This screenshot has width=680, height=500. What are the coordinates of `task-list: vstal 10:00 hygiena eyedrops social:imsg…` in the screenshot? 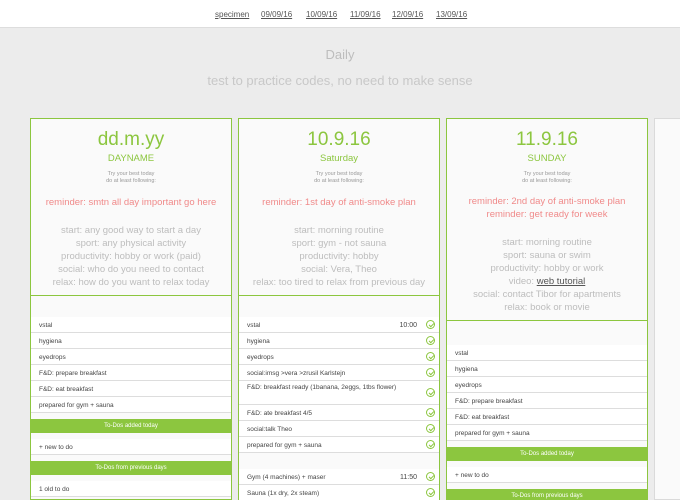 It's located at (339, 408).